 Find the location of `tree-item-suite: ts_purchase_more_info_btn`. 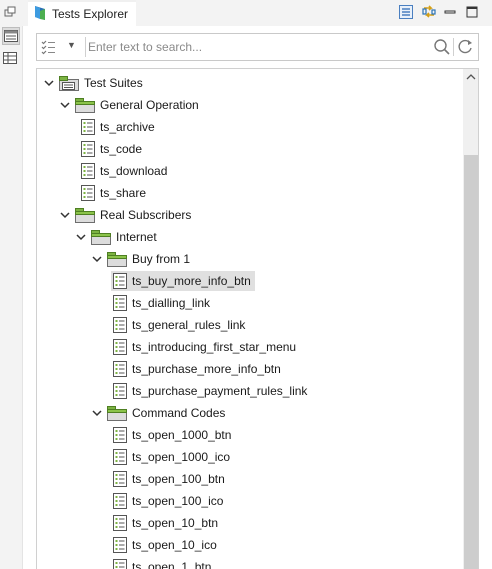

tree-item-suite: ts_purchase_more_info_btn is located at coordinates (247, 369).